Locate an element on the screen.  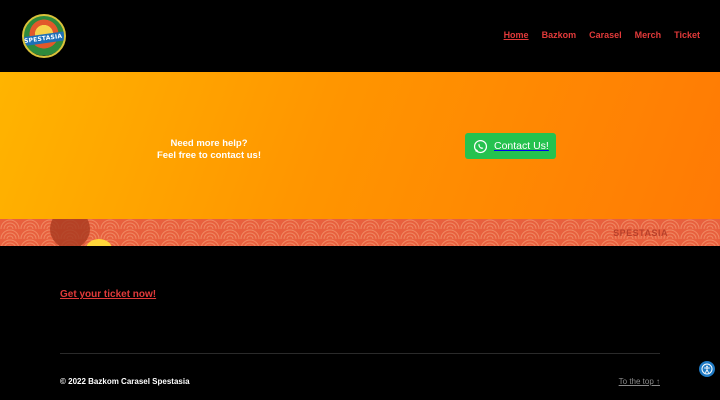
main-nav: Home Bazkom Carasel Merch Ticket is located at coordinates (602, 35).